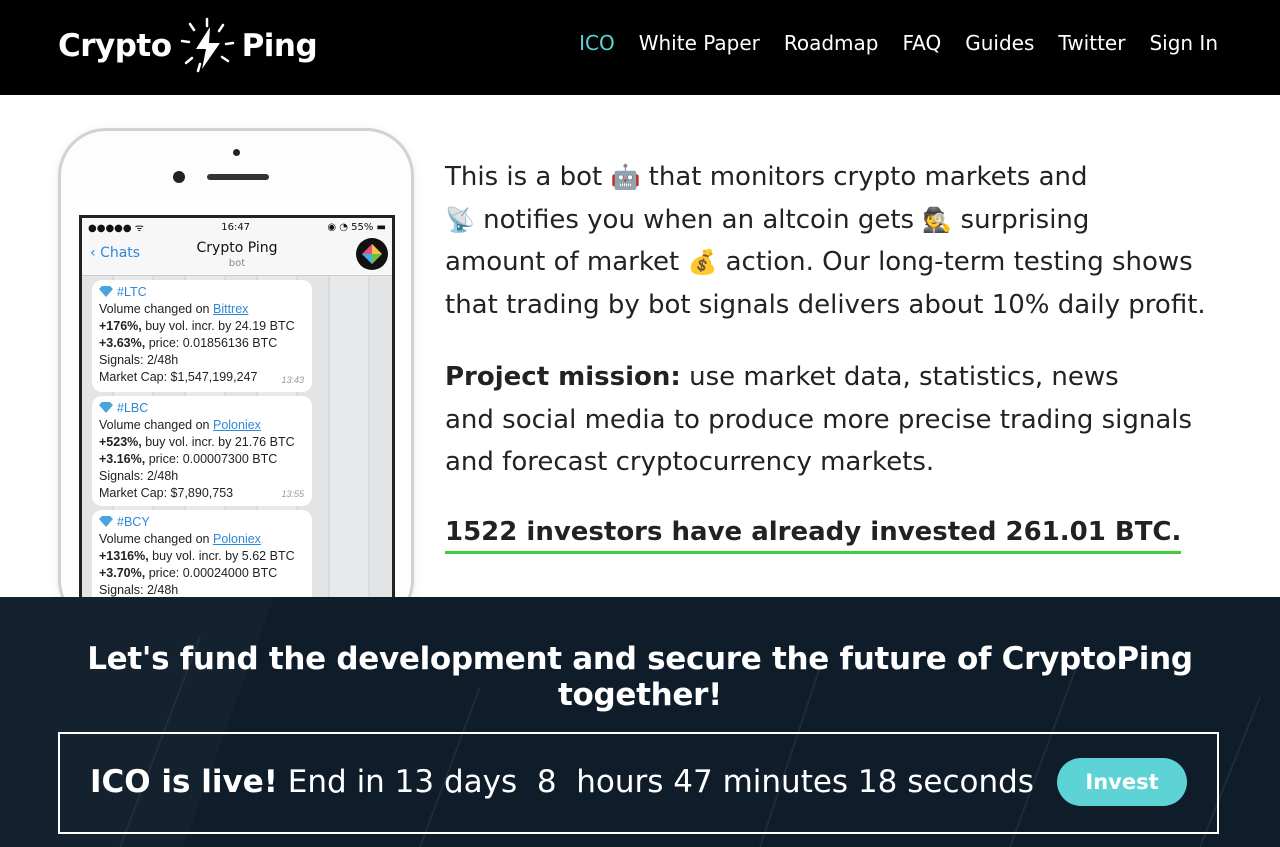  Describe the element at coordinates (207, 45) in the screenshot. I see `lightning-burst-icon` at that location.